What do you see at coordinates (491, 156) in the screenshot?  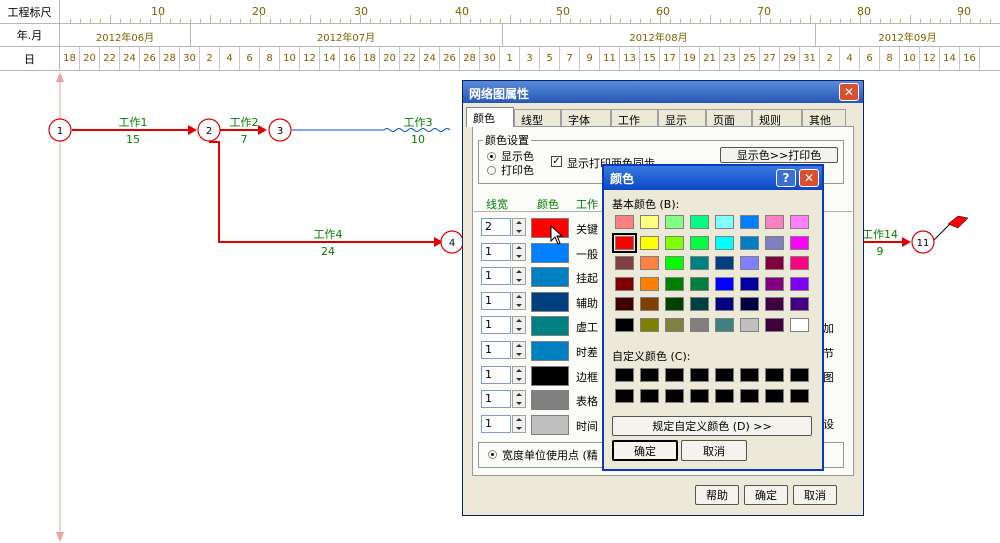 I see `display-color-radio` at bounding box center [491, 156].